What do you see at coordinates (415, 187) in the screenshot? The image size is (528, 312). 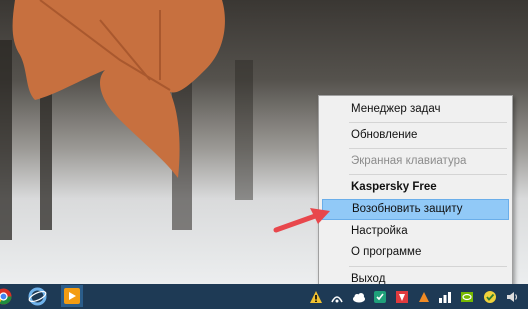 I see `menu-item-kaspersky-free: Kaspersky Free` at bounding box center [415, 187].